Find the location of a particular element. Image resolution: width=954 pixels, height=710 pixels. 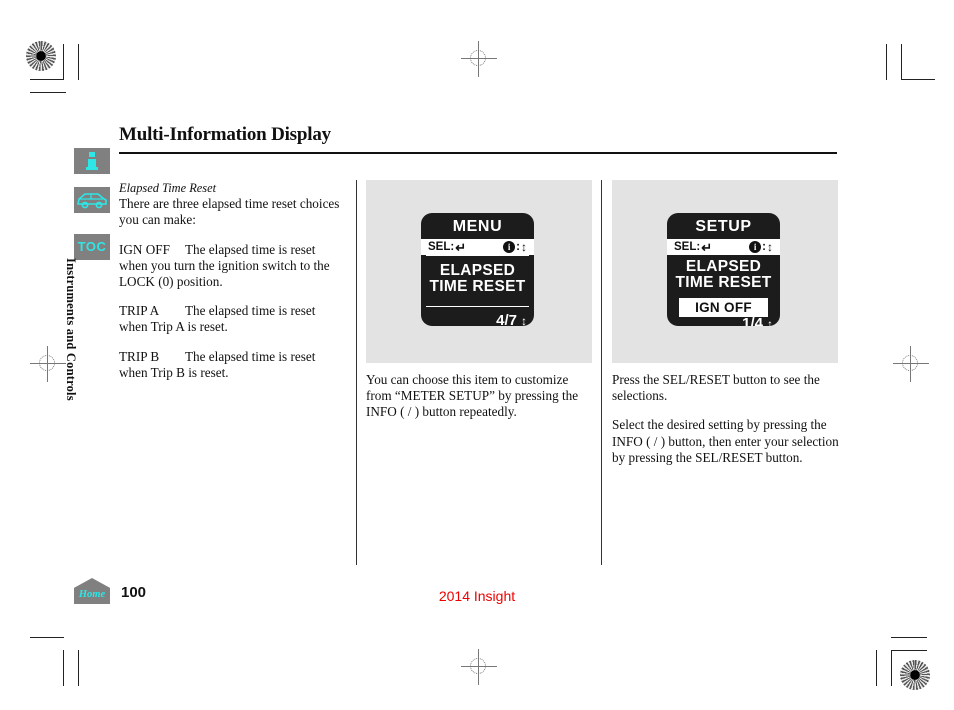

menu-item-line2: TIME RESET is located at coordinates (477, 286).